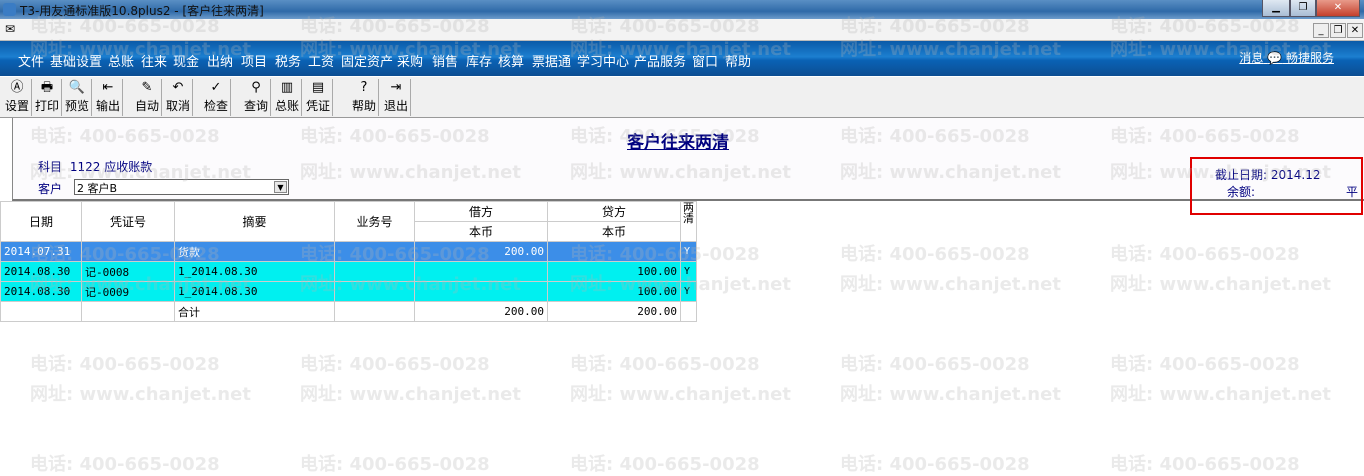  What do you see at coordinates (367, 60) in the screenshot?
I see `menu-item: 固定资产` at bounding box center [367, 60].